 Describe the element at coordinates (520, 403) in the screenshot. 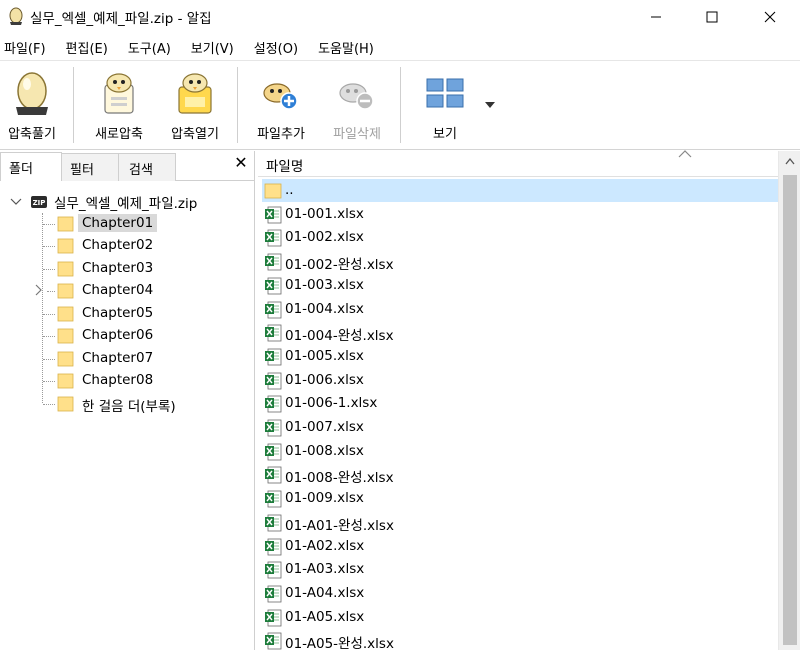

I see `file-row: 01-006-1.xlsx` at that location.